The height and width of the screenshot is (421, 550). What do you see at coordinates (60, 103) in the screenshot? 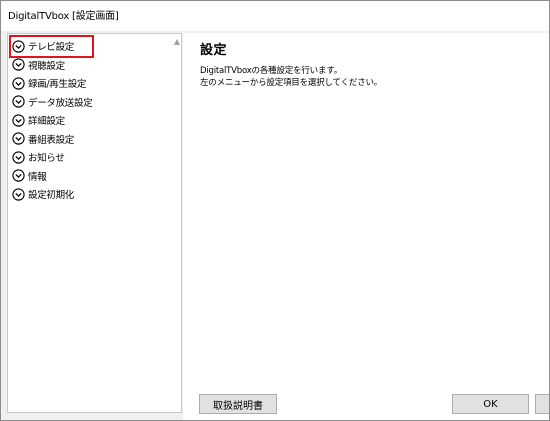
I see `sidebar-item-label: データ放送設定` at bounding box center [60, 103].